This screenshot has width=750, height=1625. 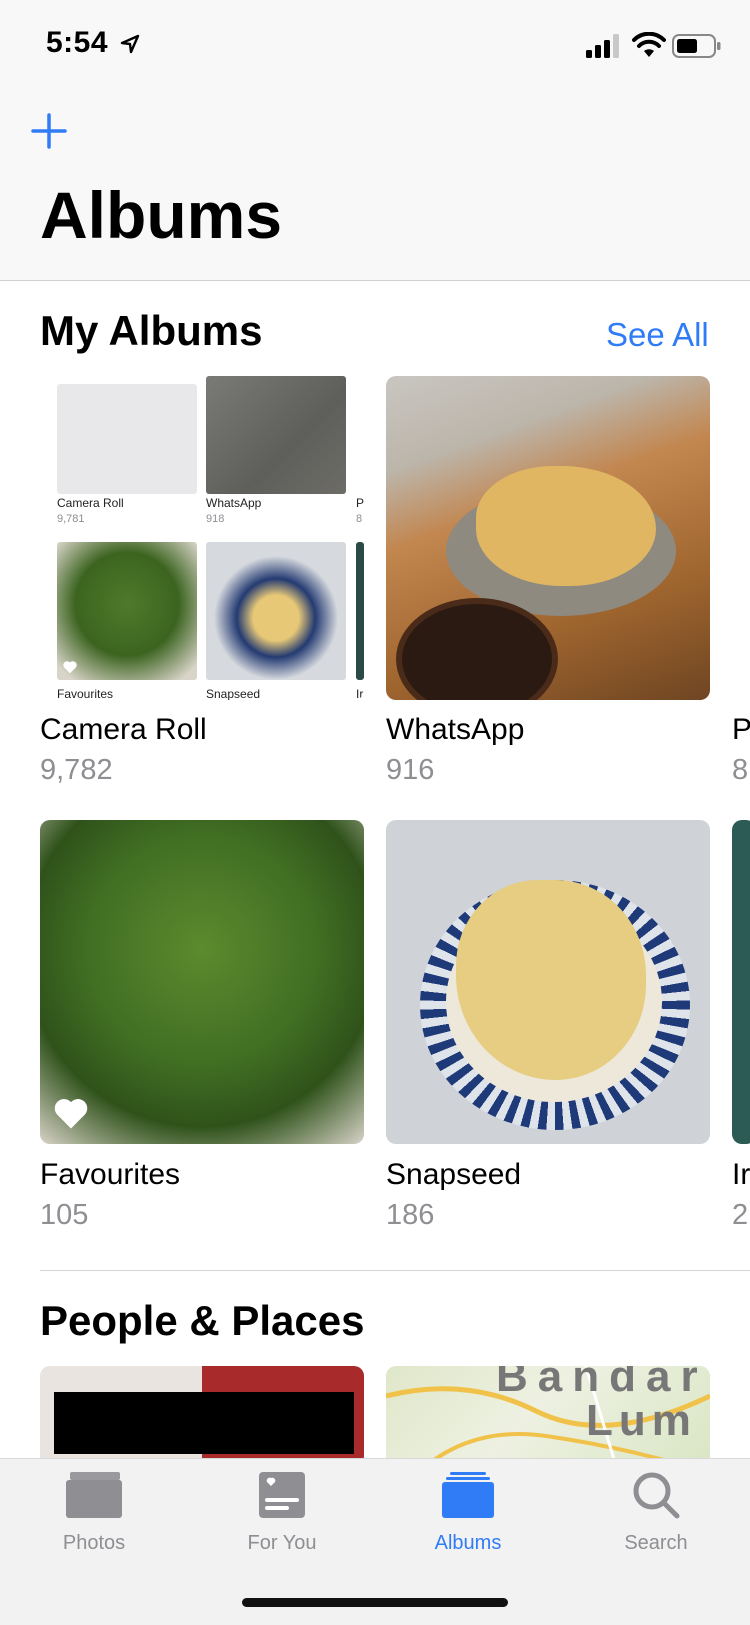 What do you see at coordinates (548, 982) in the screenshot?
I see `album-tile-snapseed` at bounding box center [548, 982].